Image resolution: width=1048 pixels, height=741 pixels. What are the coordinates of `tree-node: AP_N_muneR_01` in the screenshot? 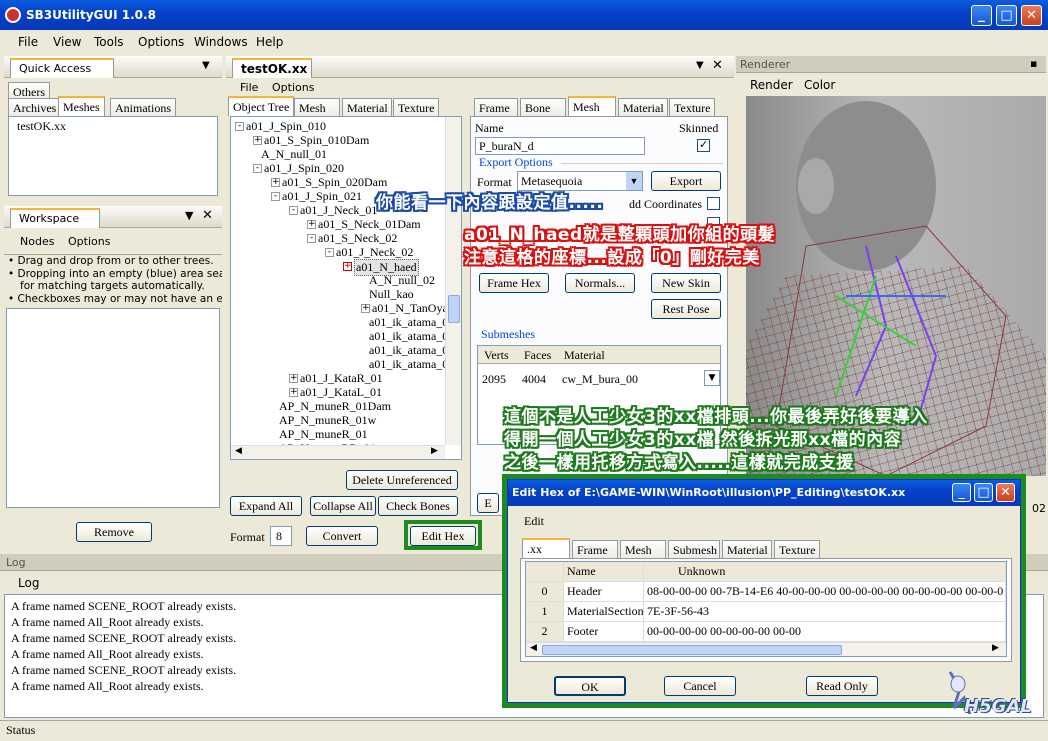 It's located at (323, 434).